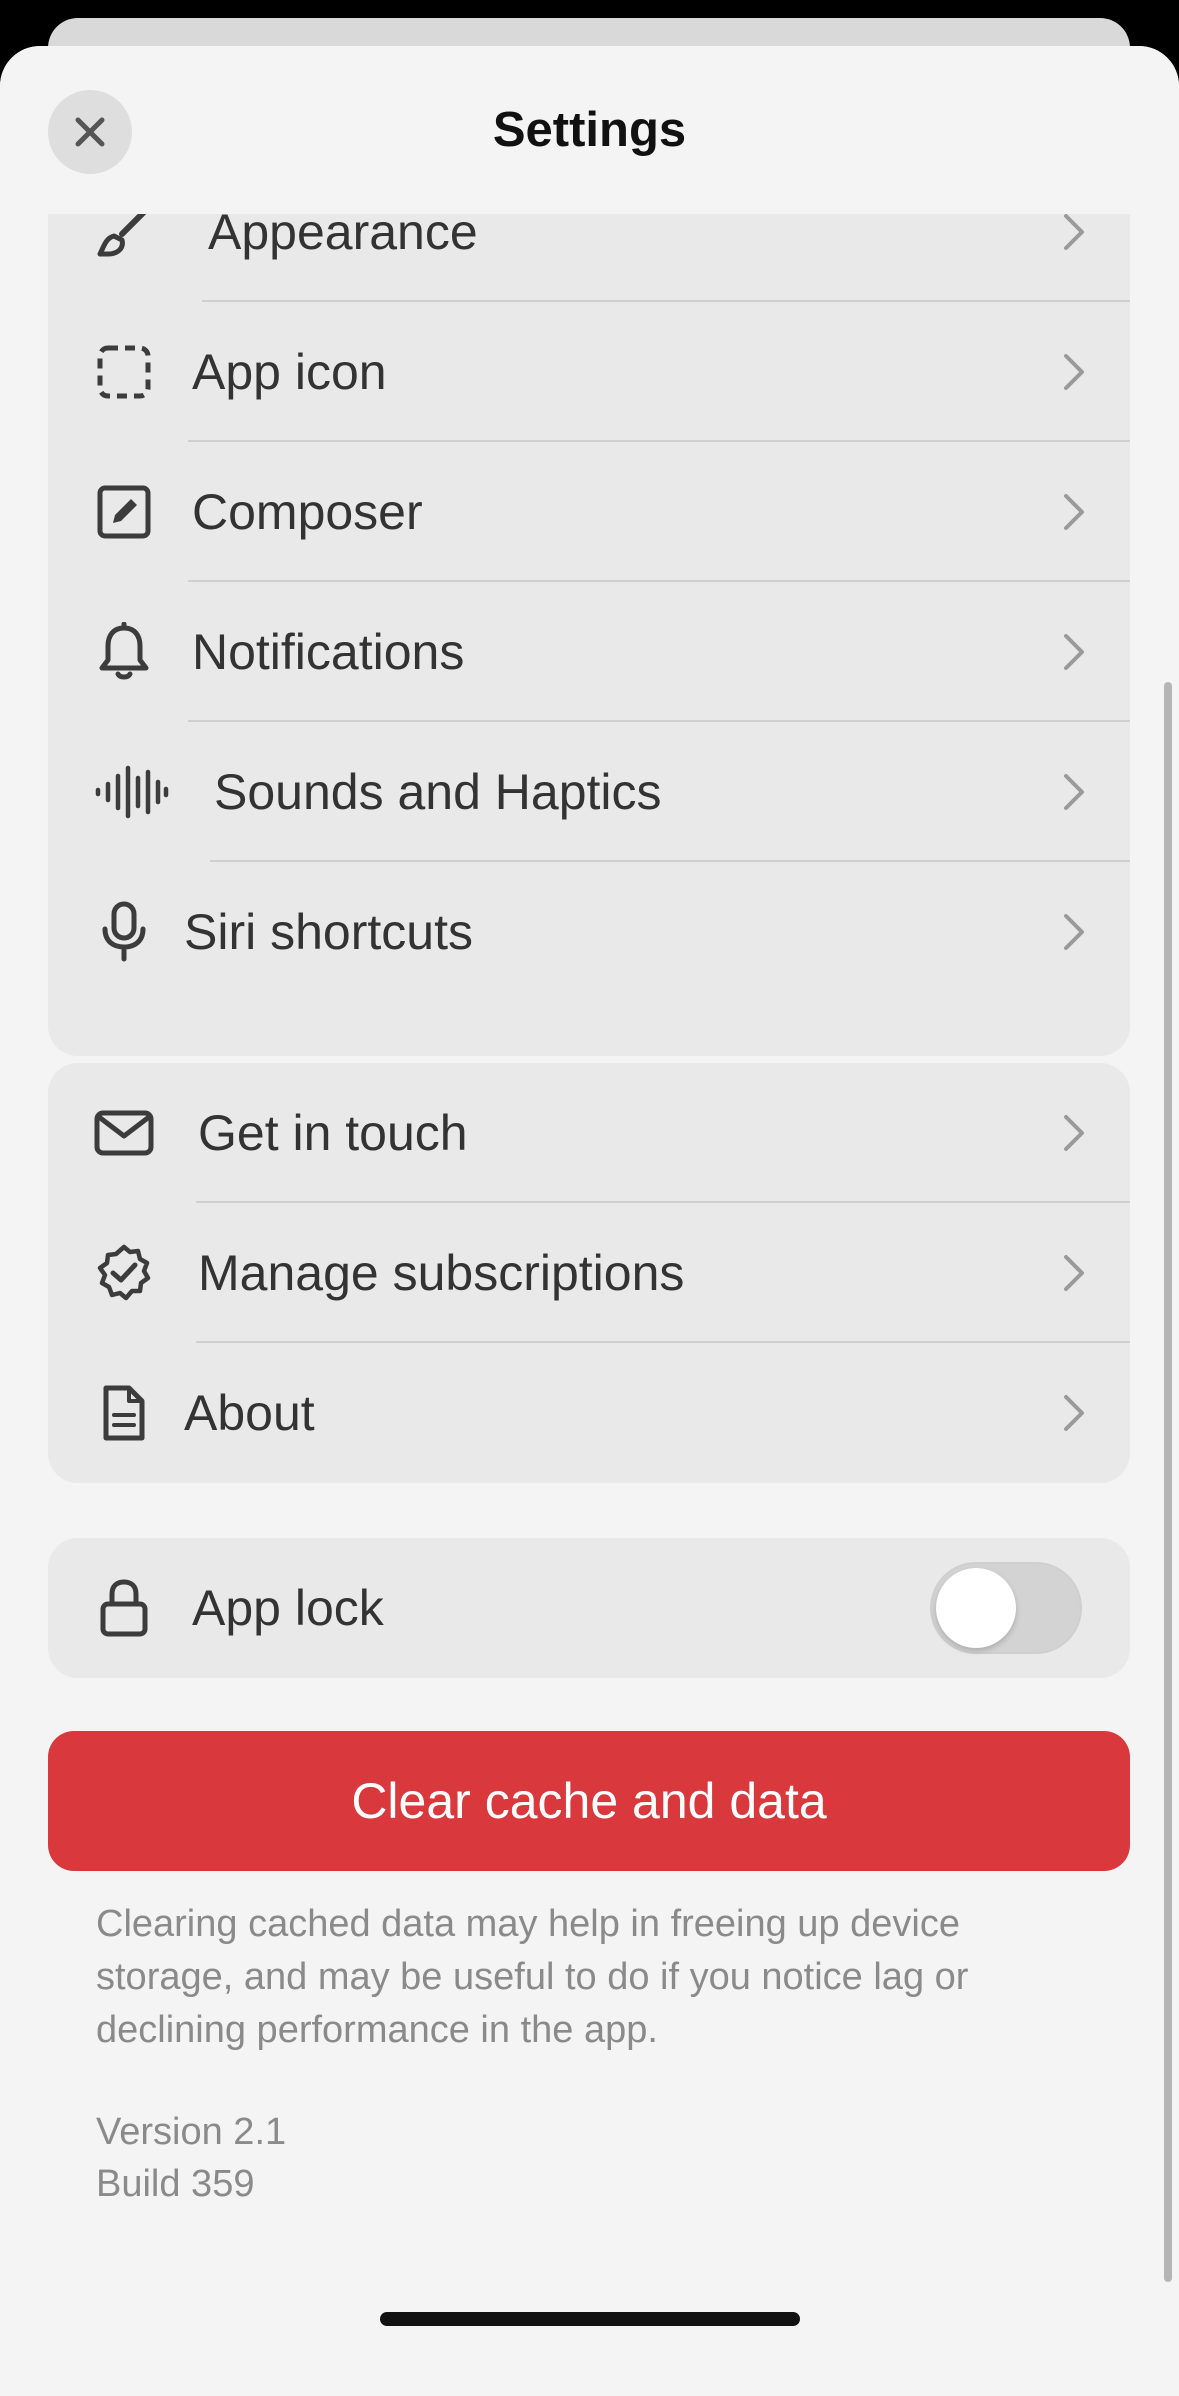 This screenshot has height=2396, width=1179. What do you see at coordinates (589, 932) in the screenshot?
I see `row-siri-shortcuts: Siri shortcuts` at bounding box center [589, 932].